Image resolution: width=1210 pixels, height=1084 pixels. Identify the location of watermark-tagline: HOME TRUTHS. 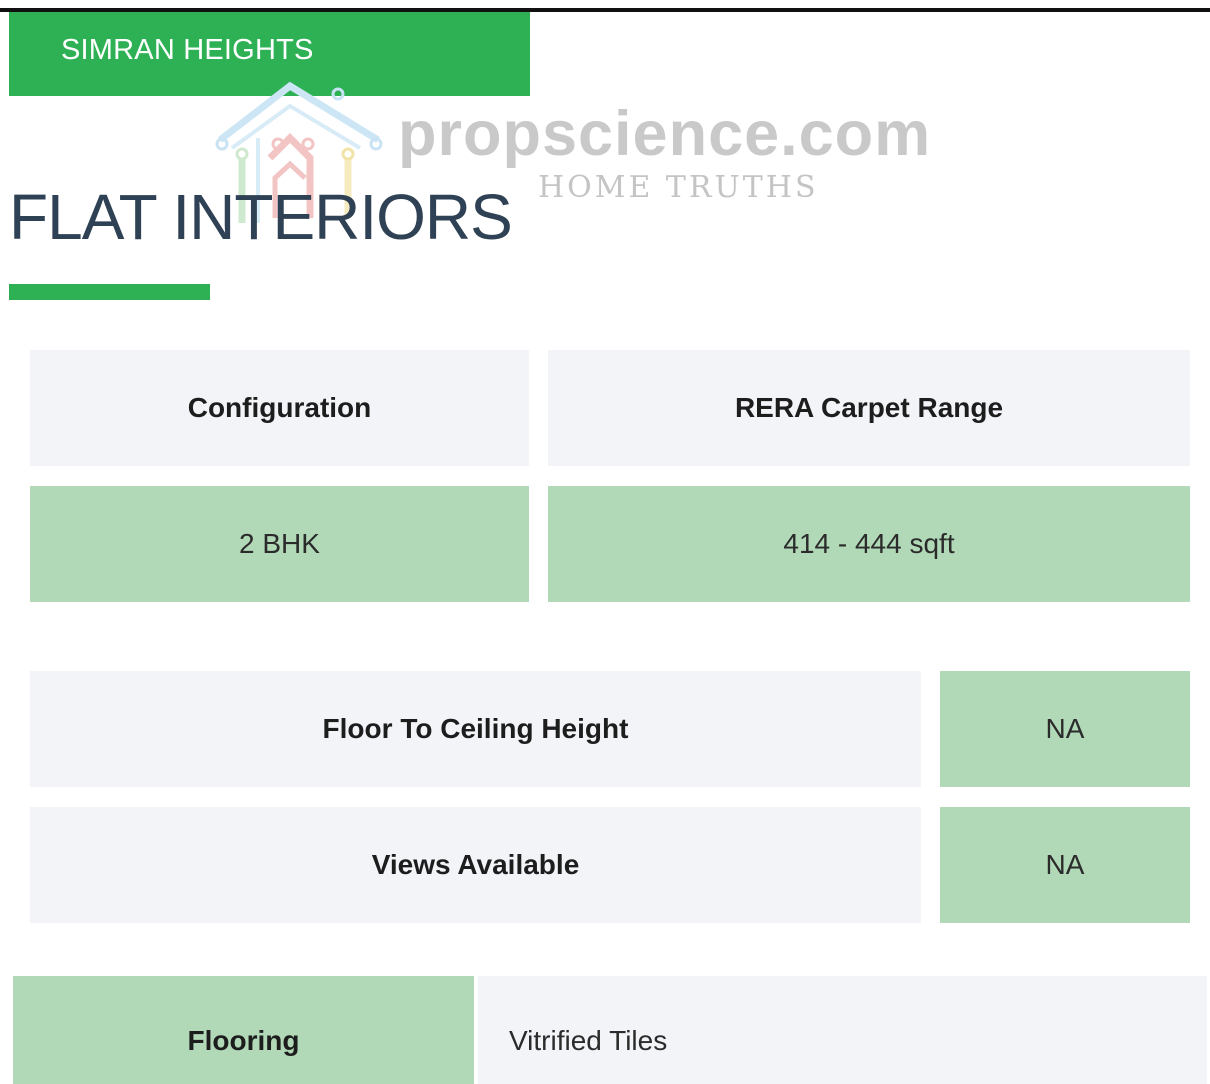
(678, 187).